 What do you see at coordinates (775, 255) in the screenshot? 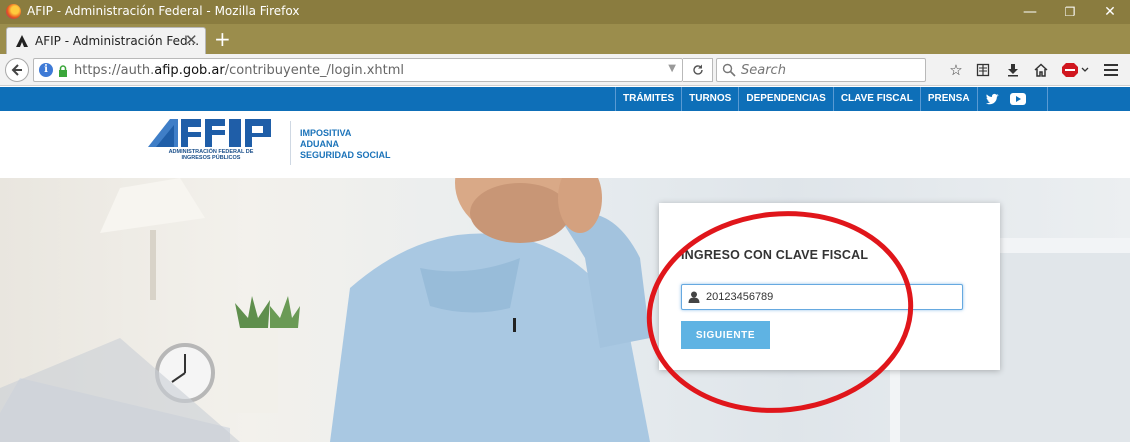
I see `login-title: INGRESO CON CLAVE FISCAL` at bounding box center [775, 255].